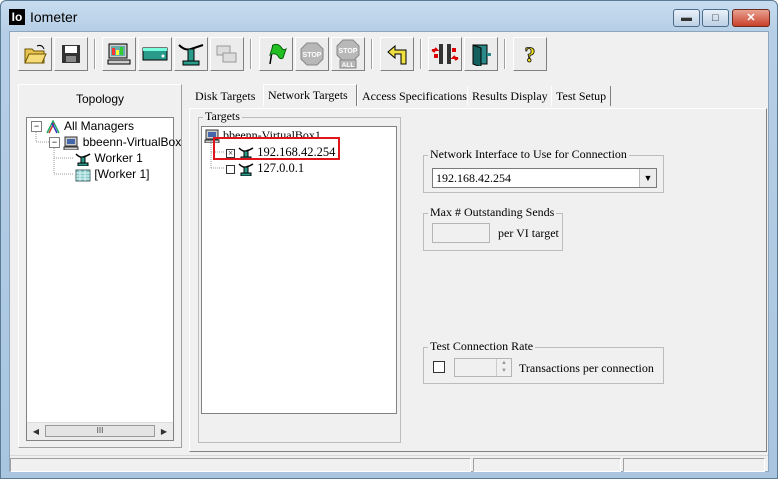 Image resolution: width=778 pixels, height=479 pixels. What do you see at coordinates (586, 368) in the screenshot?
I see `transactions-per-connection-label: Transactions per connection` at bounding box center [586, 368].